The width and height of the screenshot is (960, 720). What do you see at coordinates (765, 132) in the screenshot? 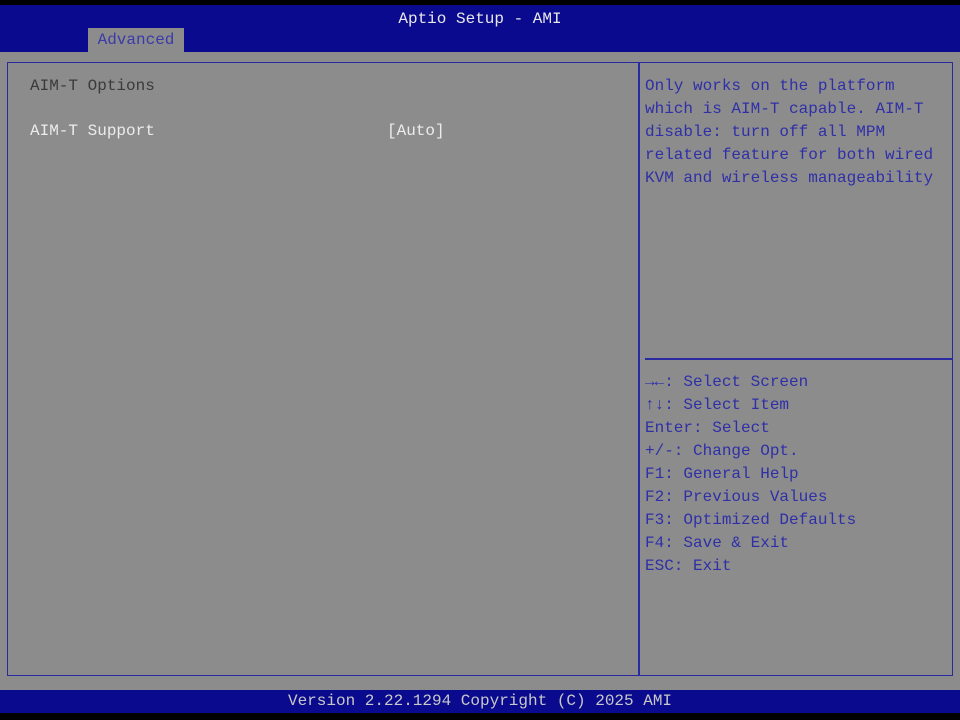
I see `help-line: disable: turn off all MPM` at bounding box center [765, 132].